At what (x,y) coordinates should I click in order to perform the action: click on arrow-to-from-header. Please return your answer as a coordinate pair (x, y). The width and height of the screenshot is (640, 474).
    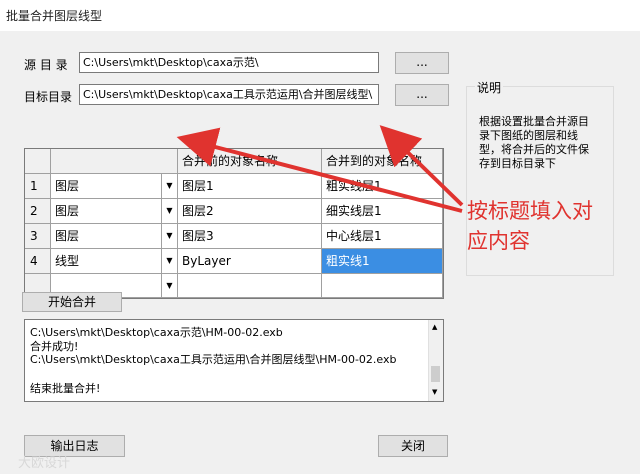
    Looking at the image, I should click on (319, 170).